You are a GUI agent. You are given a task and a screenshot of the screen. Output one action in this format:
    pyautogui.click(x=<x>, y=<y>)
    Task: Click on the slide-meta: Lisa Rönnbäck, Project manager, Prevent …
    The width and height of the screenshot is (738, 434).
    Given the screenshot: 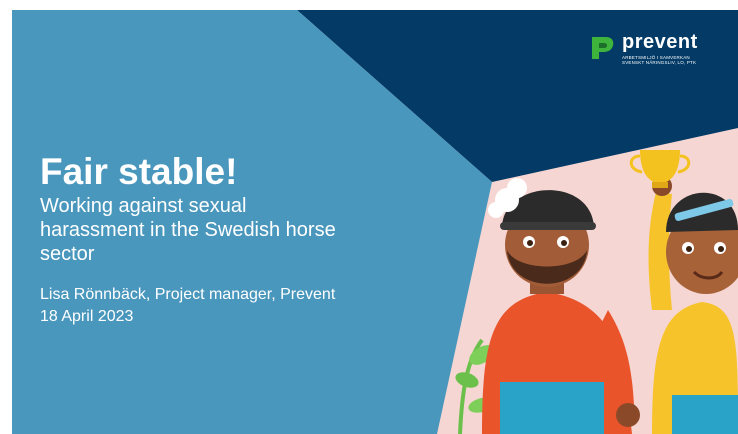 What is the action you would take?
    pyautogui.click(x=250, y=306)
    